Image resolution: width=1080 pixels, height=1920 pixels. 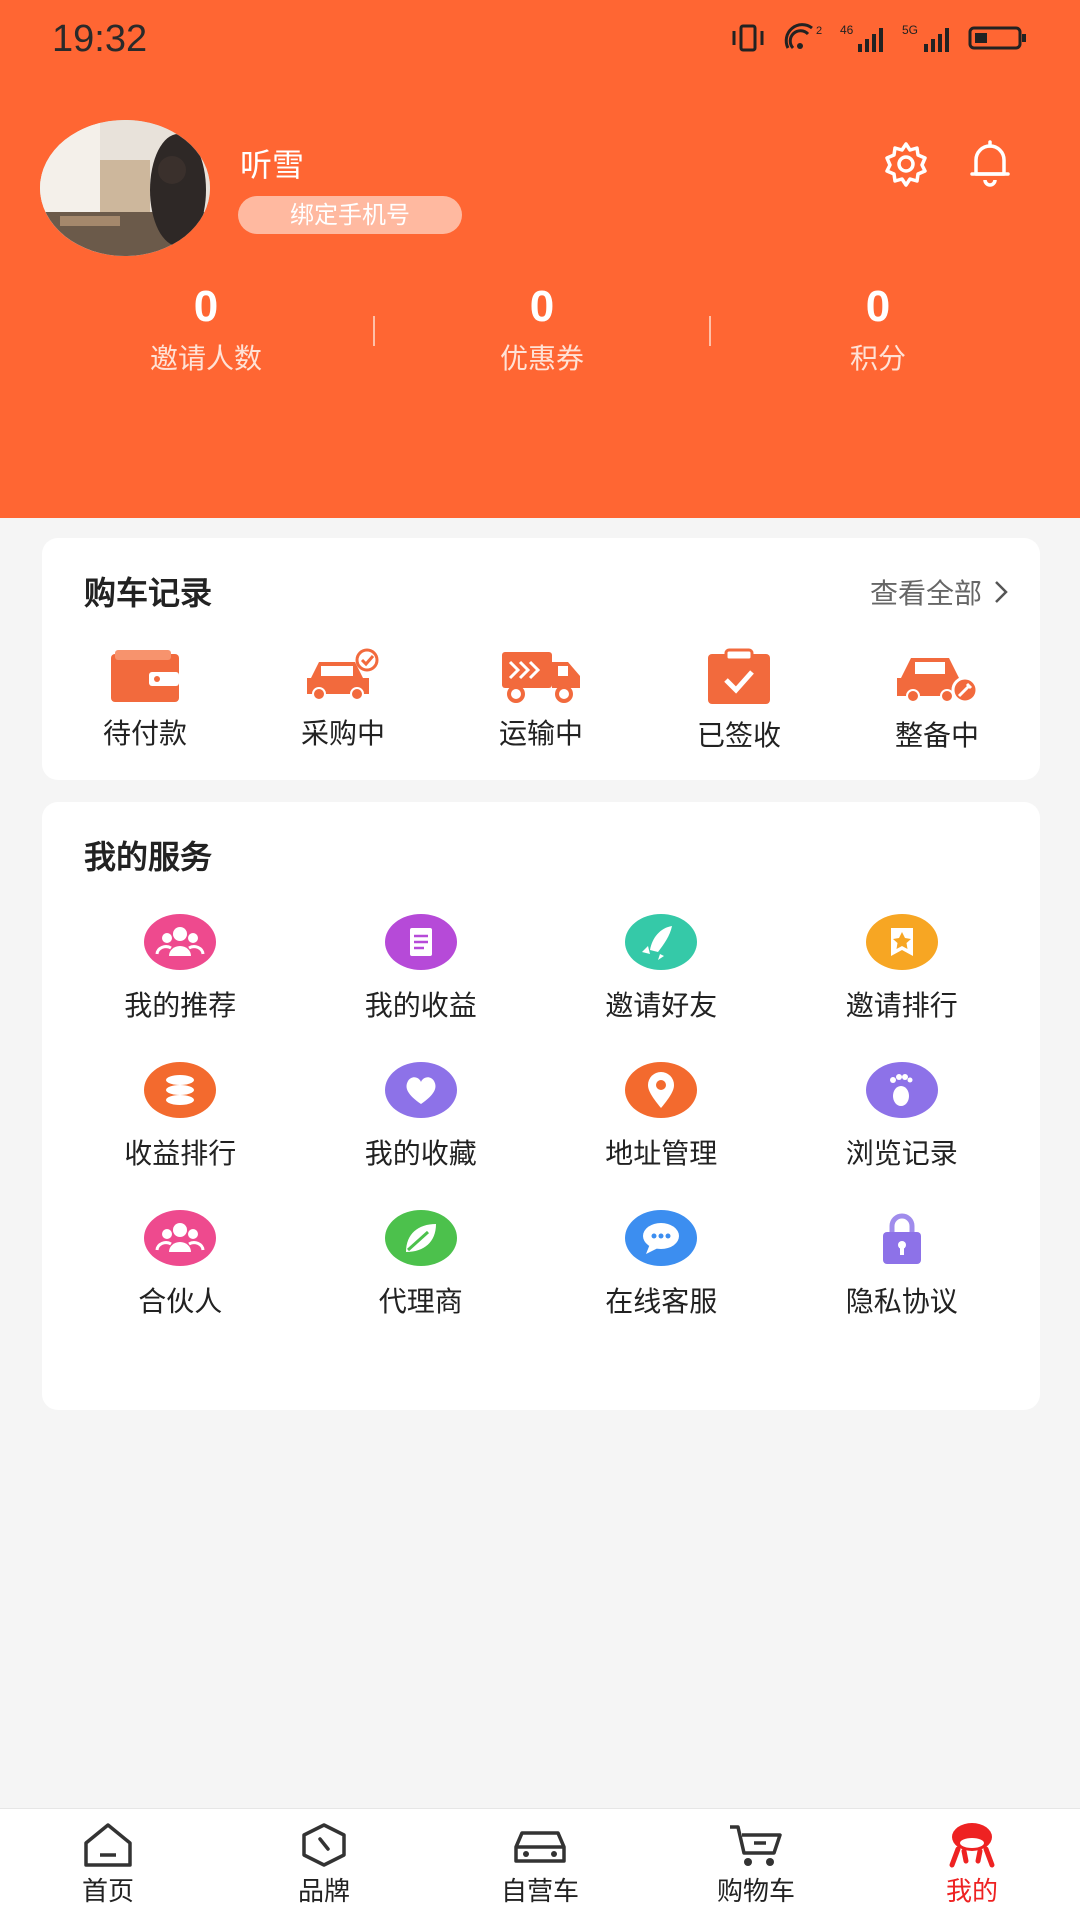 What do you see at coordinates (661, 1090) in the screenshot?
I see `location-pin-icon` at bounding box center [661, 1090].